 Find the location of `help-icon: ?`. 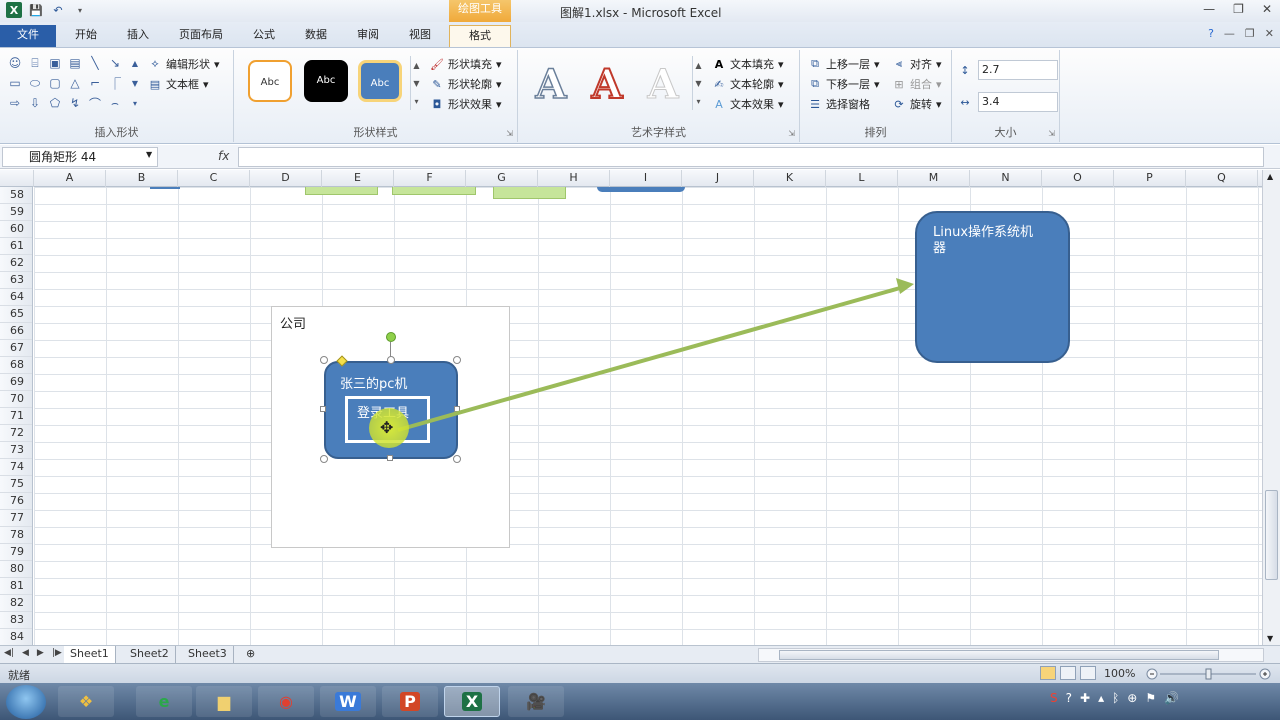

help-icon: ? is located at coordinates (1211, 33).